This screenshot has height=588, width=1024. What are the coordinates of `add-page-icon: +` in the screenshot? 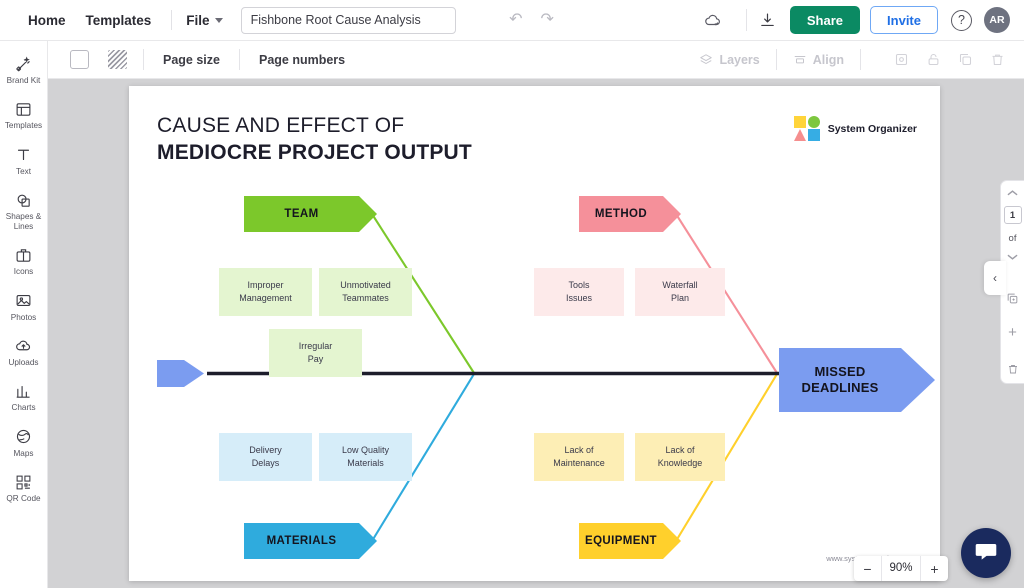 It's located at (1012, 332).